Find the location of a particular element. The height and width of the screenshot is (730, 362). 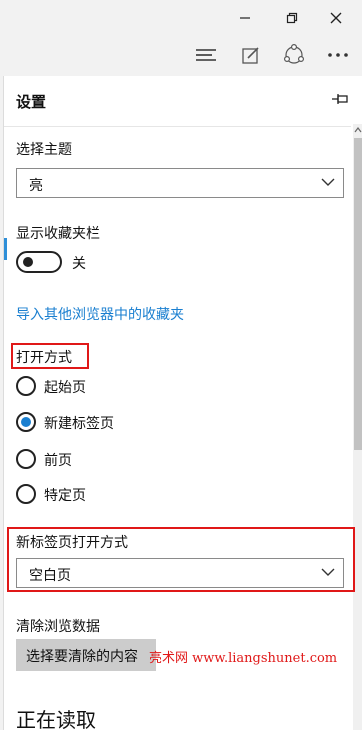

hub-button is located at coordinates (206, 55).